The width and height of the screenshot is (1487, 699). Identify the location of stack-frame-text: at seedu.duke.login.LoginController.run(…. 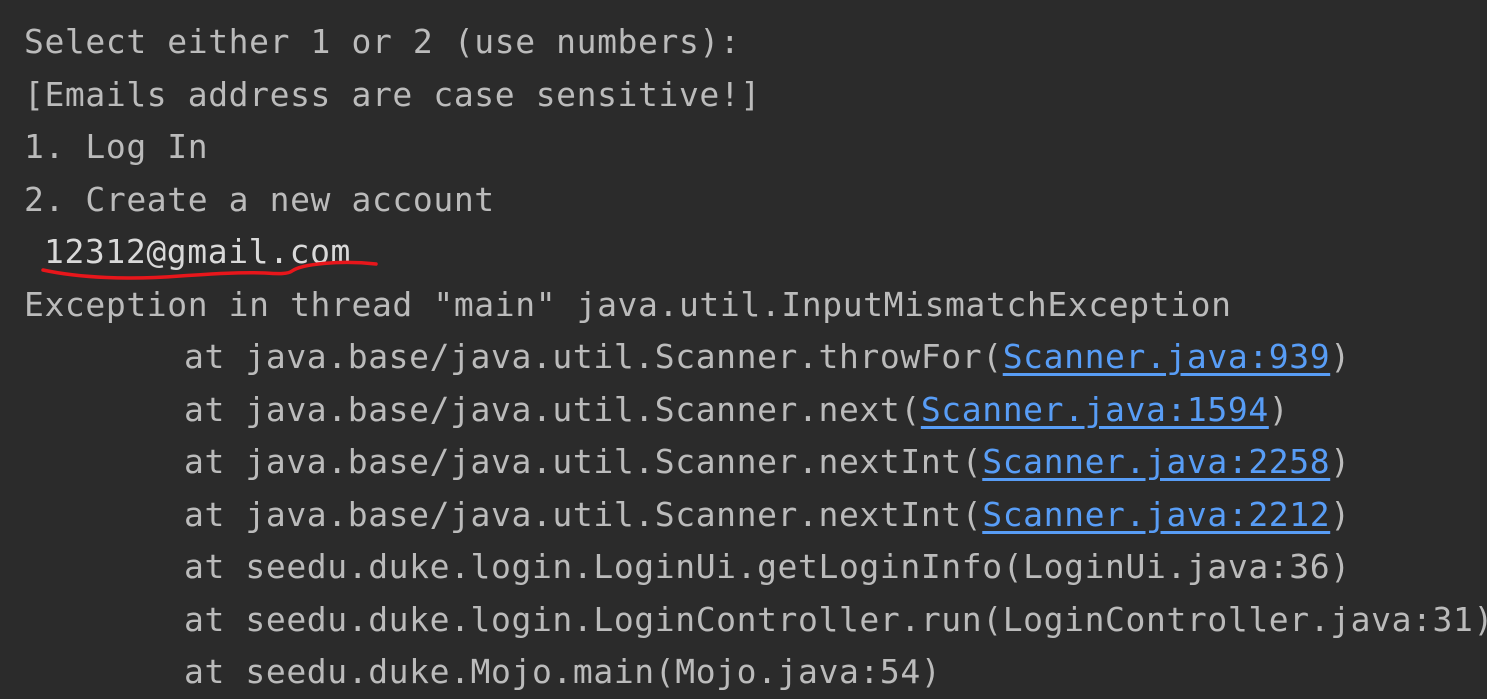
(835, 619).